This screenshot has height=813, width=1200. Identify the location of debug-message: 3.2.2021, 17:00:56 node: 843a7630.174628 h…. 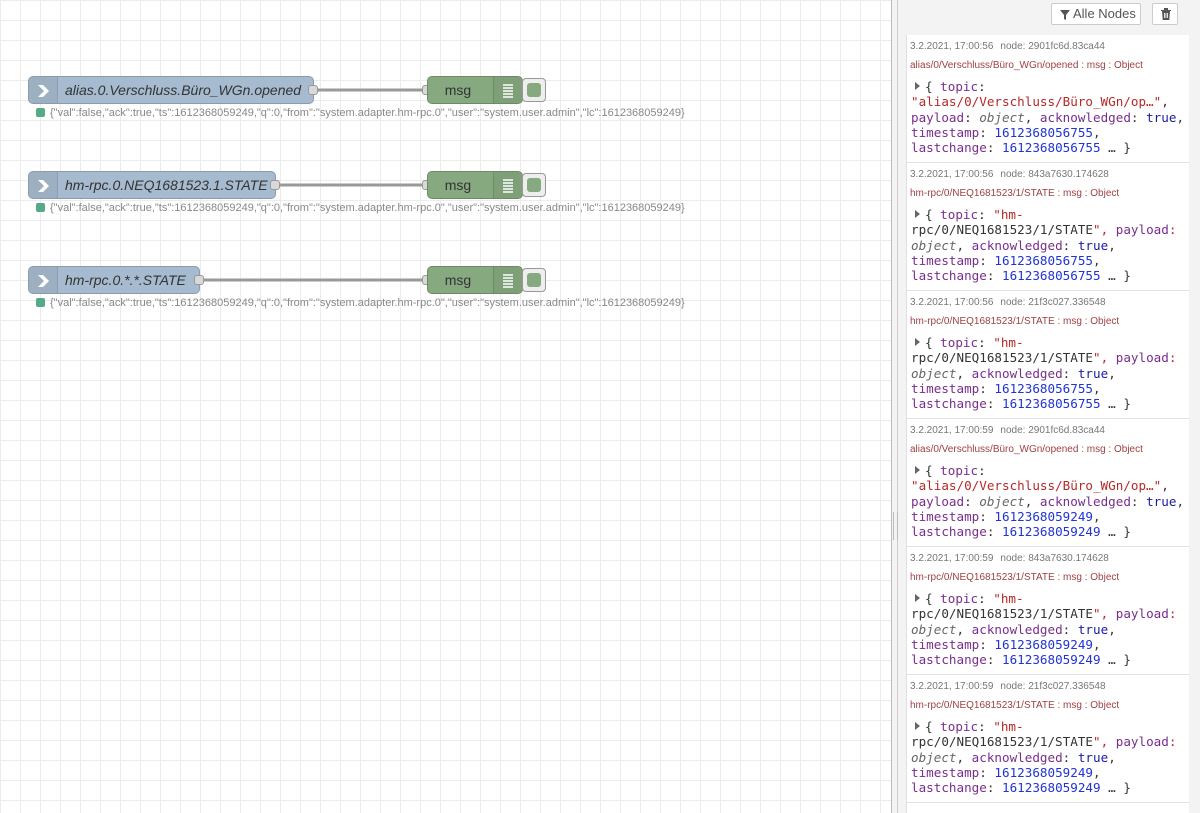
(1048, 227).